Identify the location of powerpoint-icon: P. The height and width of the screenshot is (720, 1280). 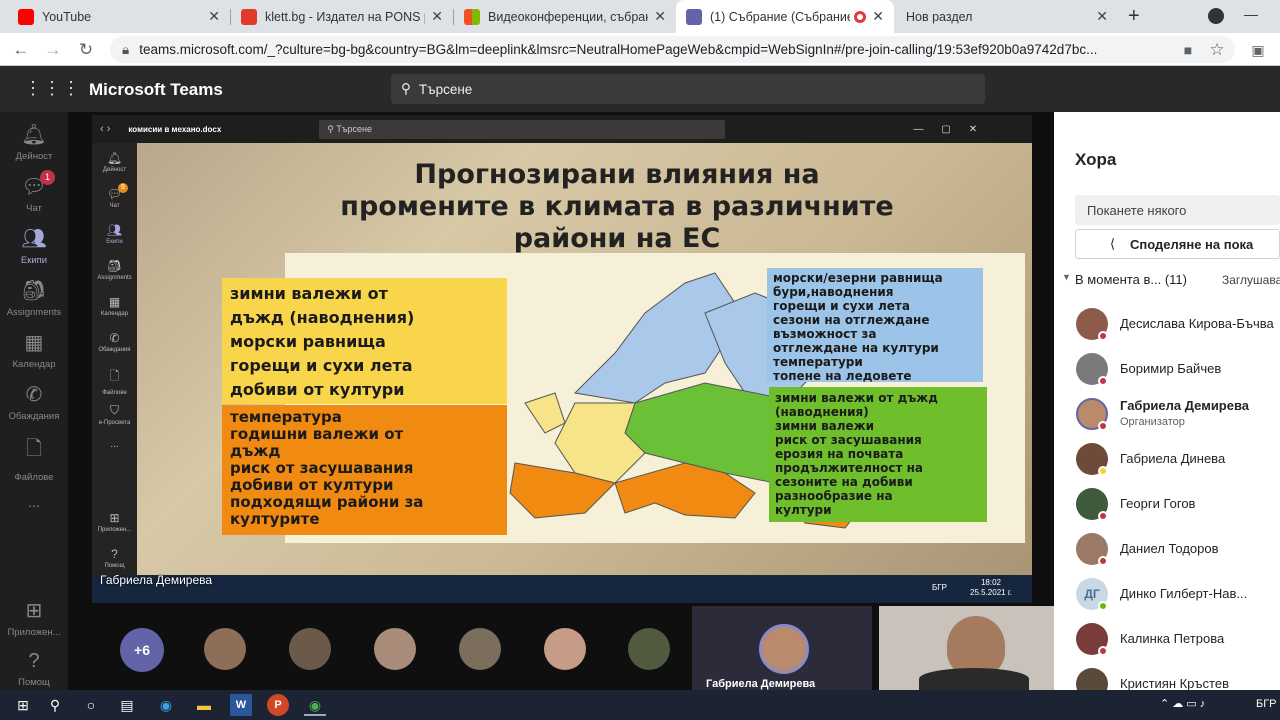
(278, 705).